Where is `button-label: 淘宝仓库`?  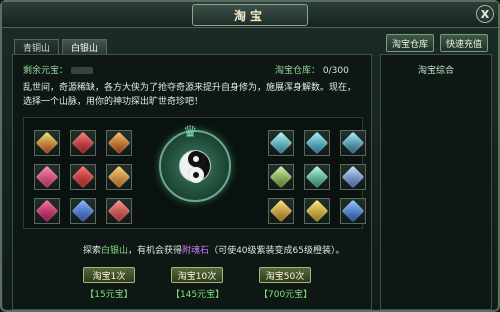 button-label: 淘宝仓库 is located at coordinates (409, 44).